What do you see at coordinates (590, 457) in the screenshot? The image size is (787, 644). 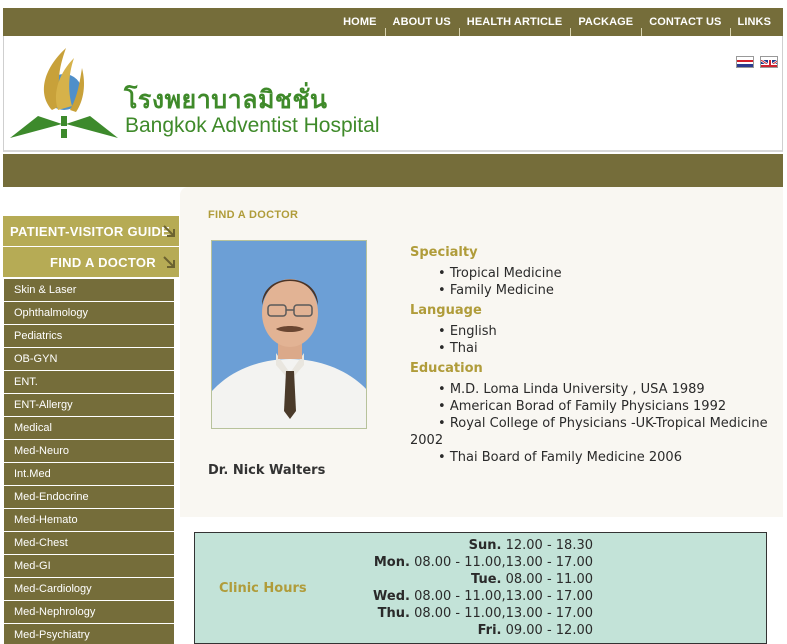 I see `list-item: Thai Board of Family Medicine 2006` at bounding box center [590, 457].